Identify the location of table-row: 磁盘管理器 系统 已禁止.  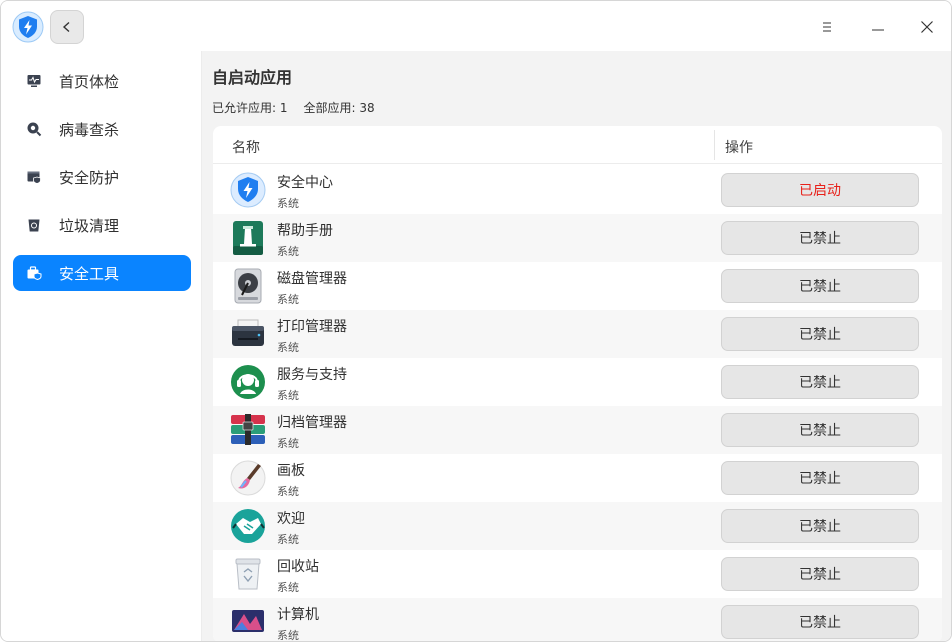
(577, 286).